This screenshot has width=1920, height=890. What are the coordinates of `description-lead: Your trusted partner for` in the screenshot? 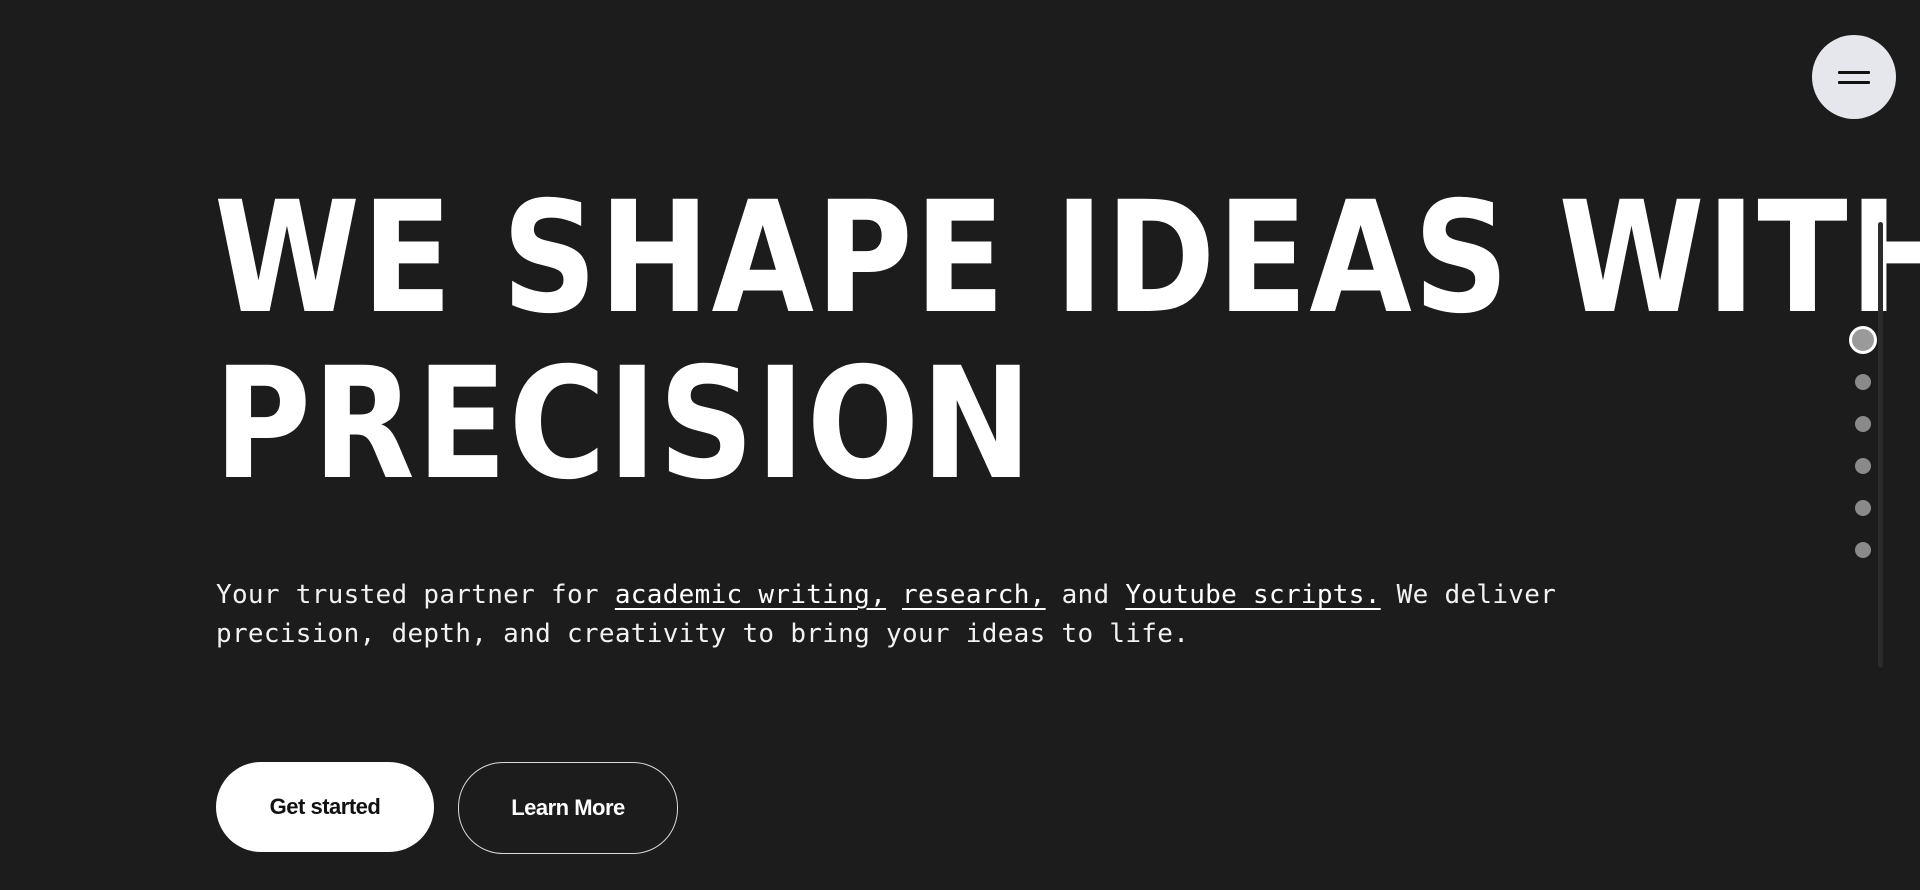 It's located at (415, 595).